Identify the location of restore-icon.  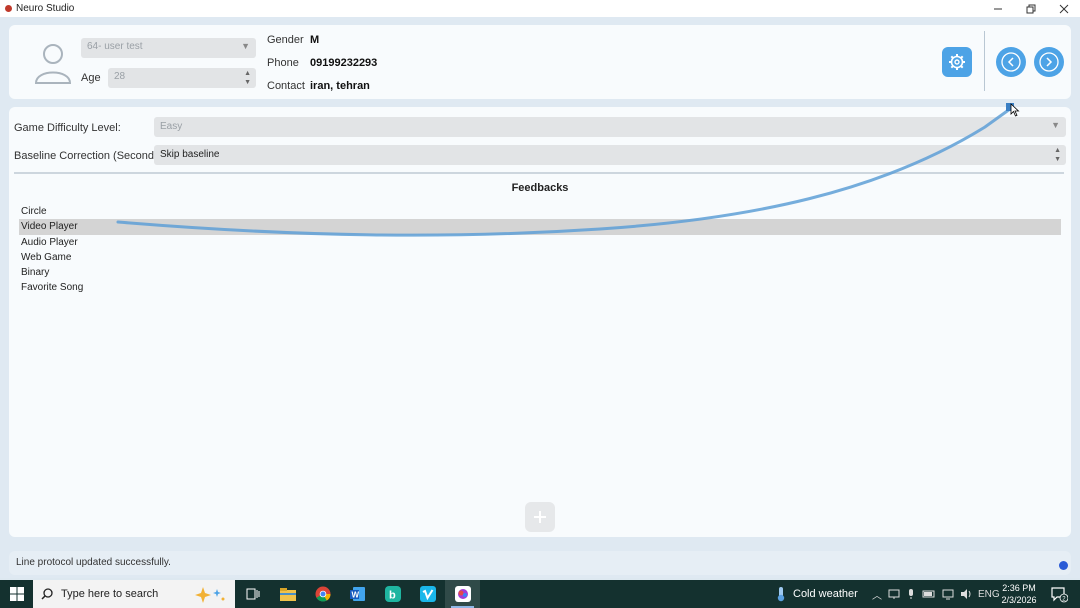
(1030, 8).